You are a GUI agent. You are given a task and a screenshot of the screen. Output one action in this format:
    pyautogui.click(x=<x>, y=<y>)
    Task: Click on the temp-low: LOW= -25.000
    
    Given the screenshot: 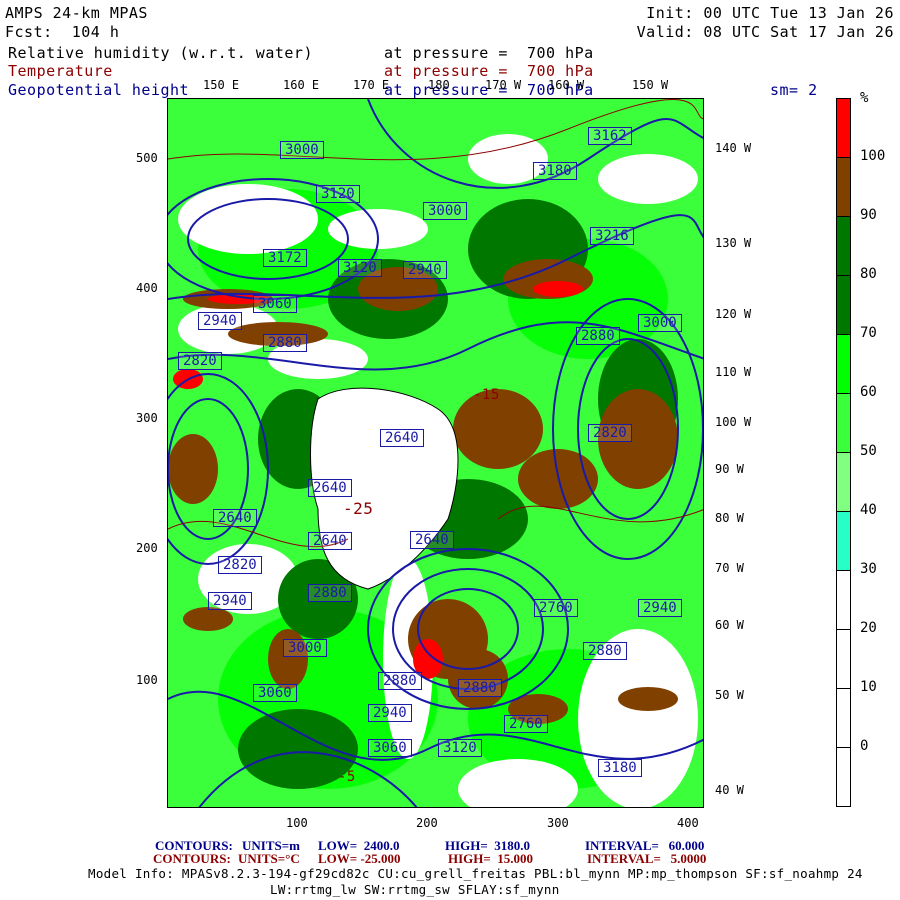 What is the action you would take?
    pyautogui.click(x=359, y=858)
    